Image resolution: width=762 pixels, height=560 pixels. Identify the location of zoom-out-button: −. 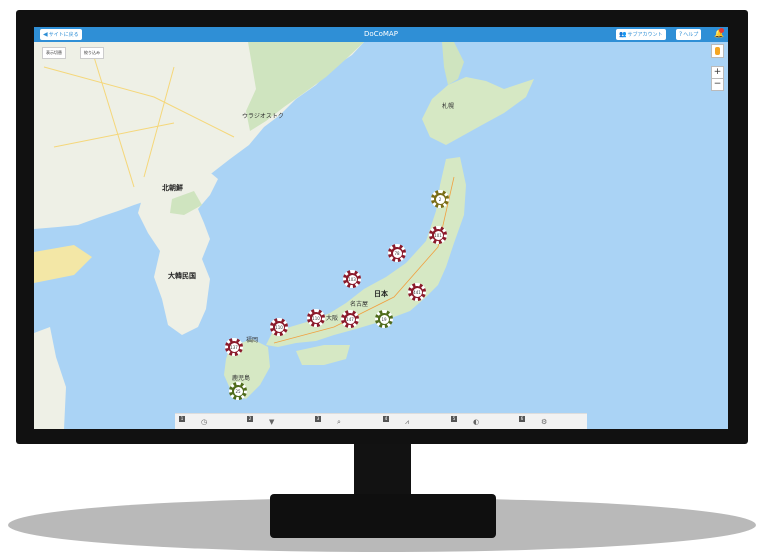
(717, 84).